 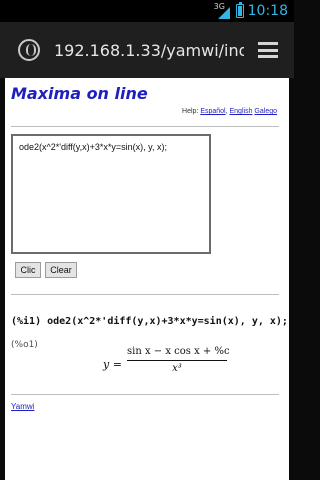 I want to click on signal-icon: 3G, so click(x=223, y=10).